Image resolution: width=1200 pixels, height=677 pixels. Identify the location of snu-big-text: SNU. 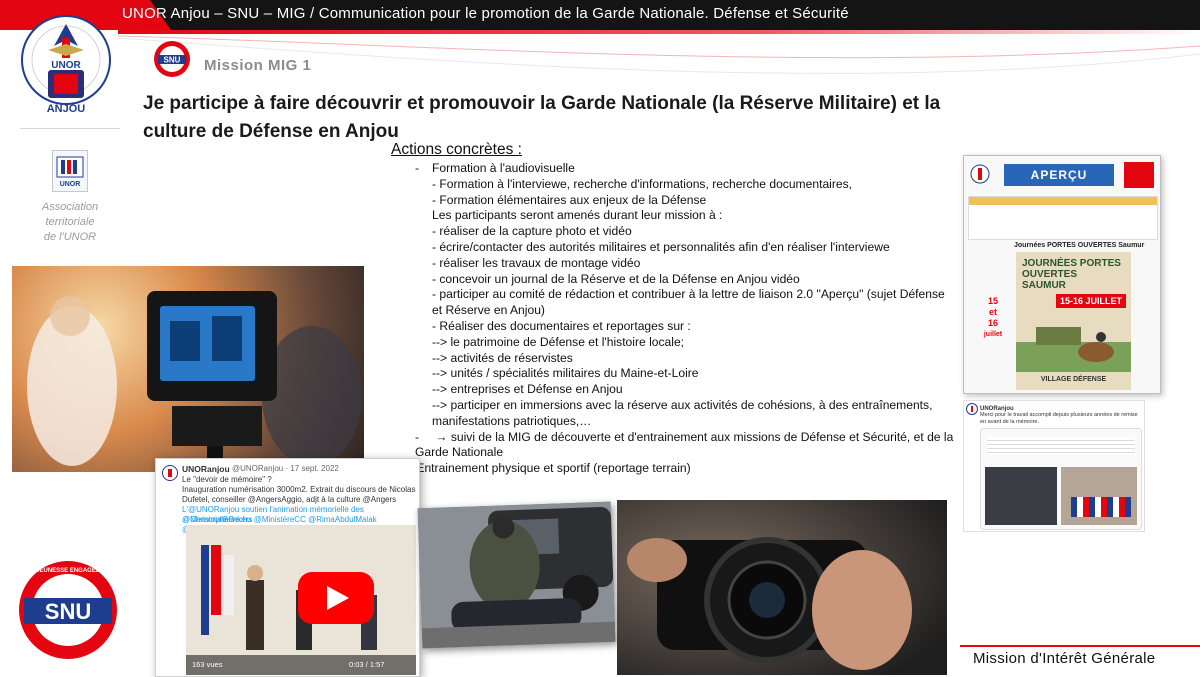
(68, 611).